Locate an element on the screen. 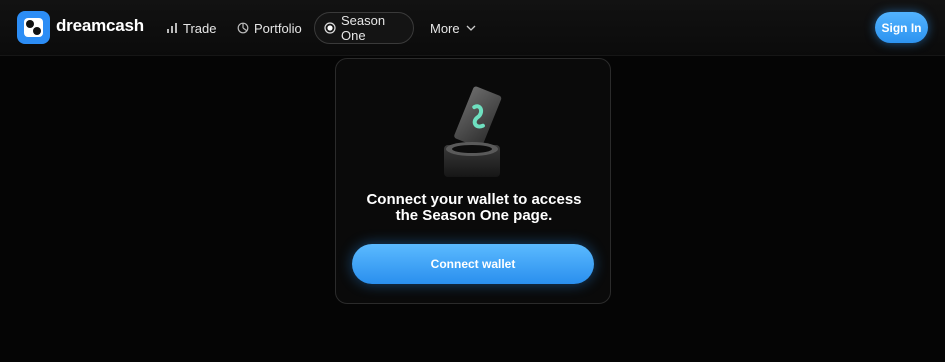 This screenshot has height=362, width=945. nav-trade: Trade is located at coordinates (191, 28).